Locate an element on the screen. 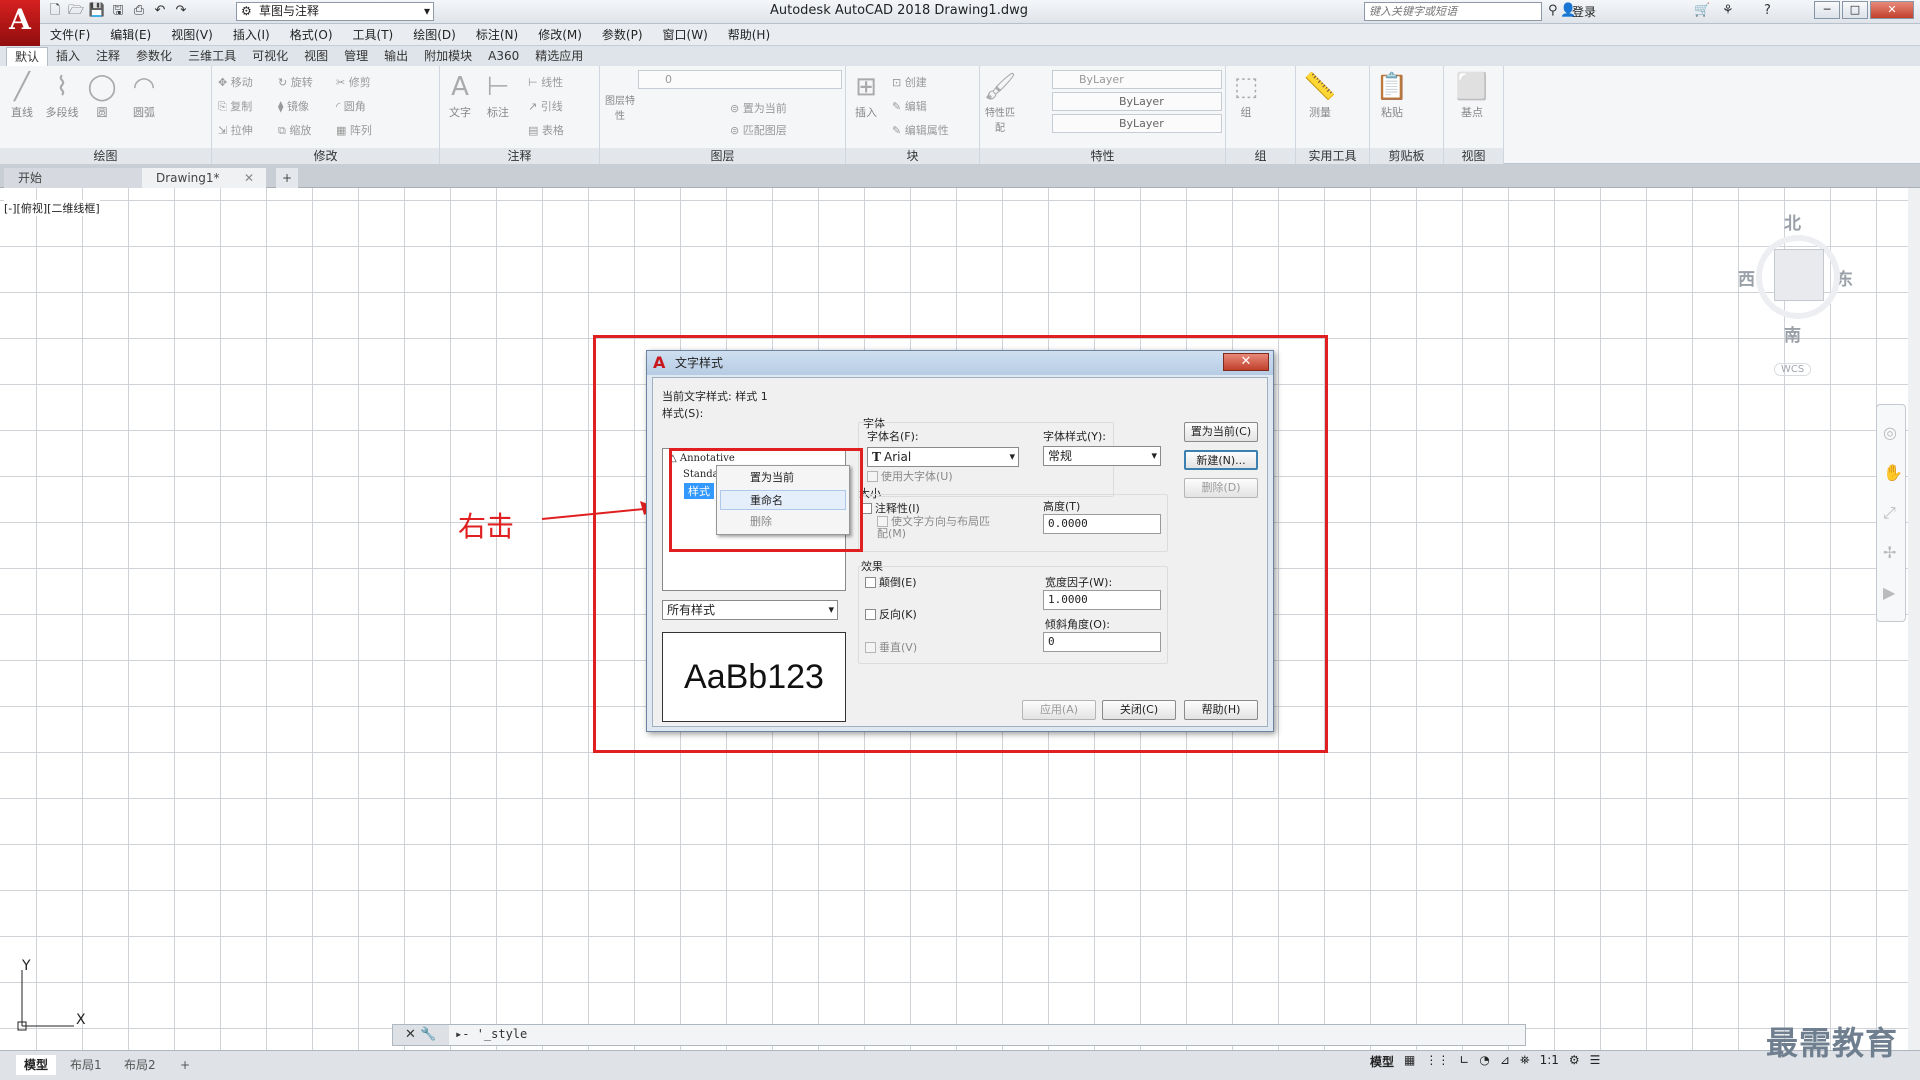  help-icon: ? is located at coordinates (1767, 10).